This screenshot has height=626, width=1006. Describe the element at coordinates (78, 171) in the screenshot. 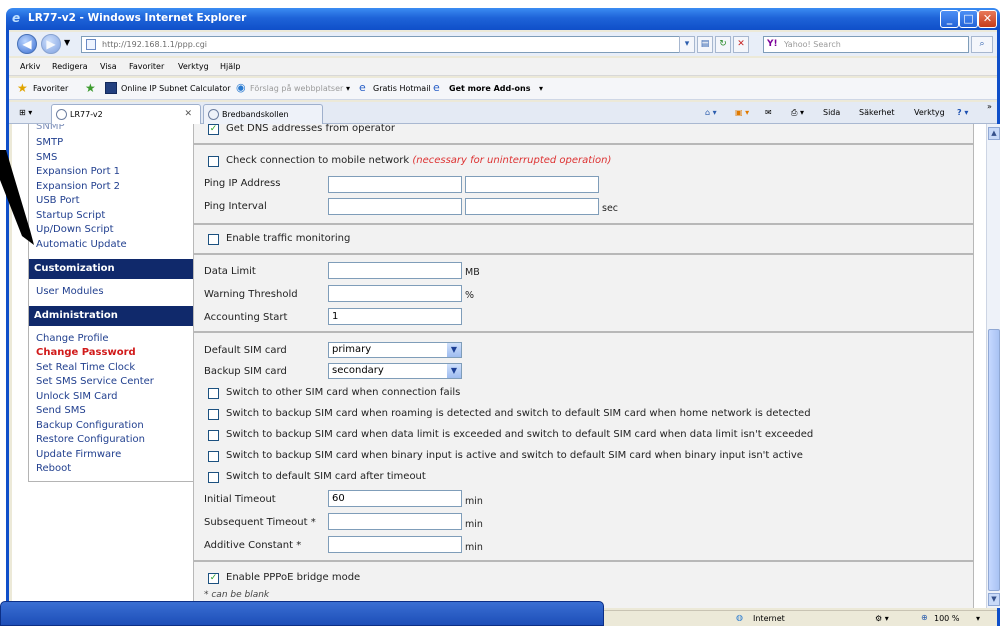

I see `sidebar-item-expansion-port-1: Expansion Port 1` at that location.